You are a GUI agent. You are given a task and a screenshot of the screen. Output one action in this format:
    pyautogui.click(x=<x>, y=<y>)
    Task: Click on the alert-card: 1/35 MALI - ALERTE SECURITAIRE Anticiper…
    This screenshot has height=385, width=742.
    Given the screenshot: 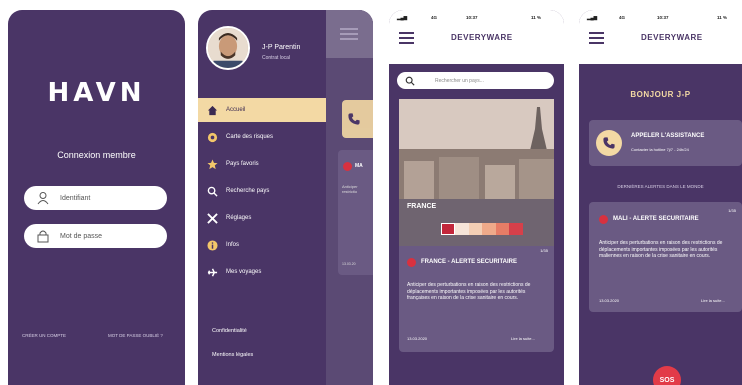 What is the action you would take?
    pyautogui.click(x=665, y=257)
    